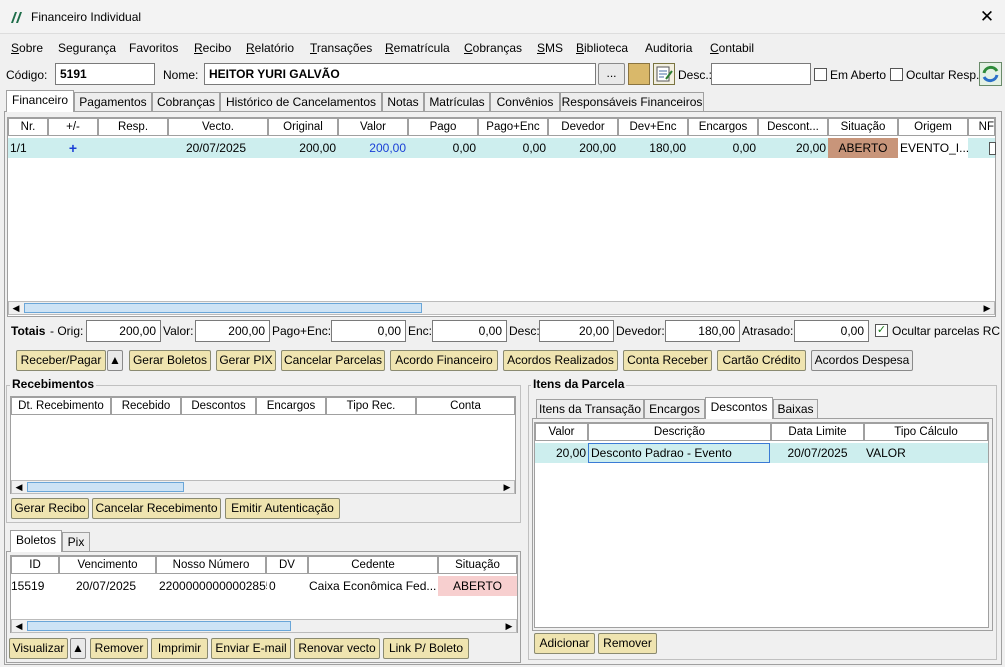  Describe the element at coordinates (926, 432) in the screenshot. I see `col-tipo-calculo: Tipo Cálculo` at that location.